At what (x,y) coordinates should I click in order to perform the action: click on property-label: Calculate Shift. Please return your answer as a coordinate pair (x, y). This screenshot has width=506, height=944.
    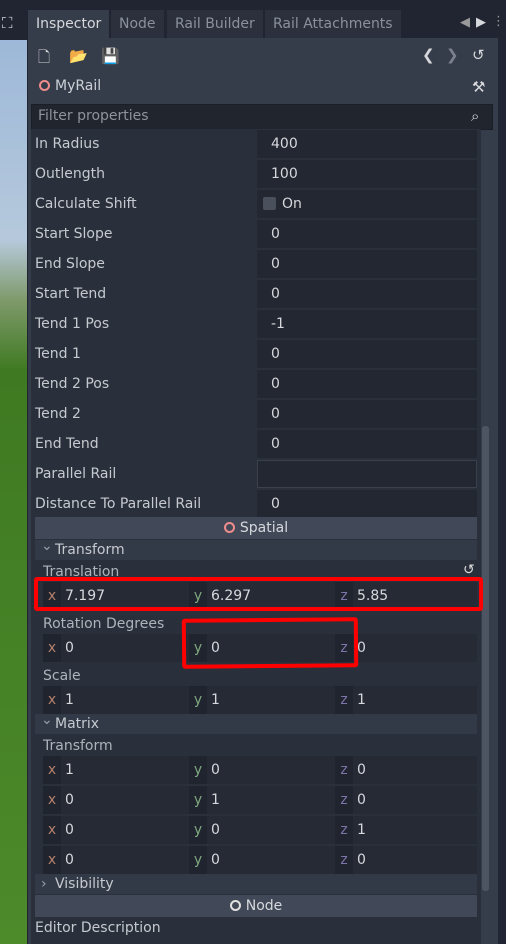
    Looking at the image, I should click on (86, 204).